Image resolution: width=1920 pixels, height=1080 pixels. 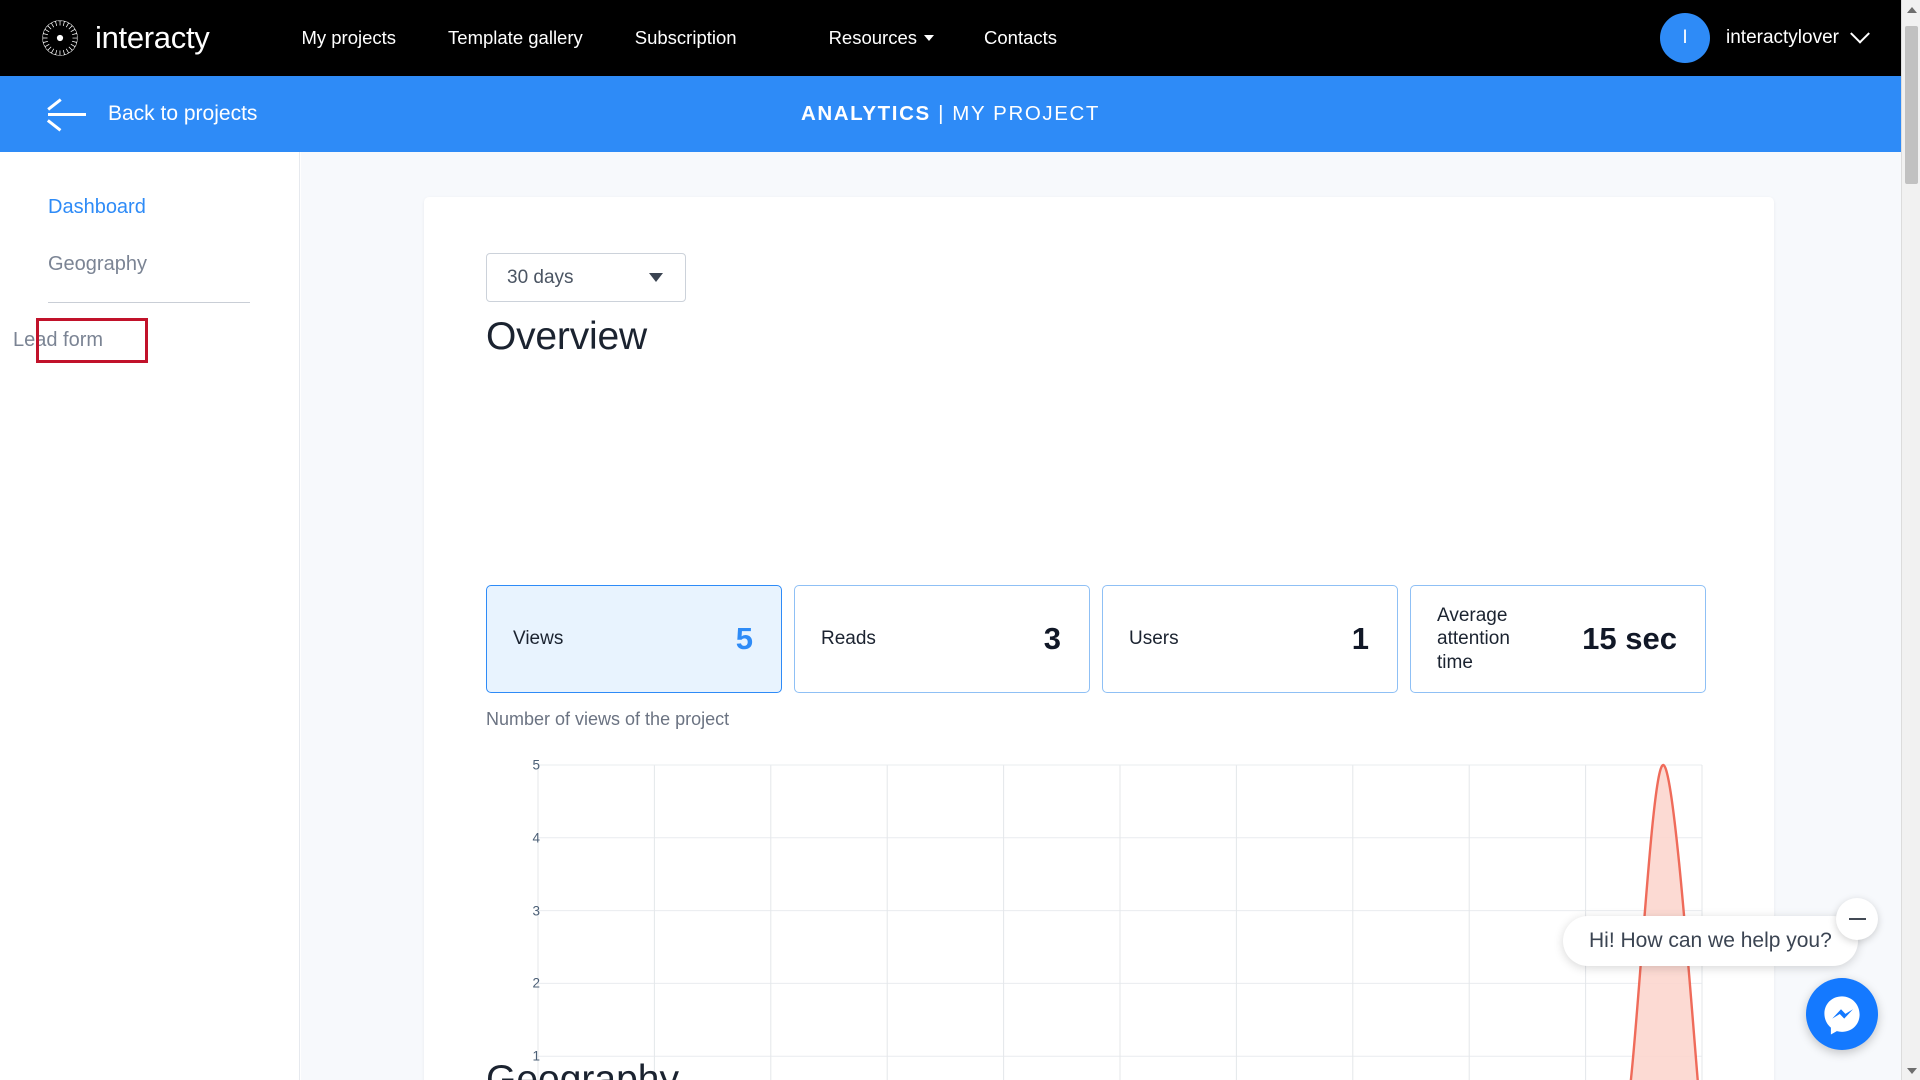 What do you see at coordinates (1250, 639) in the screenshot?
I see `stat-card-users: Users 1` at bounding box center [1250, 639].